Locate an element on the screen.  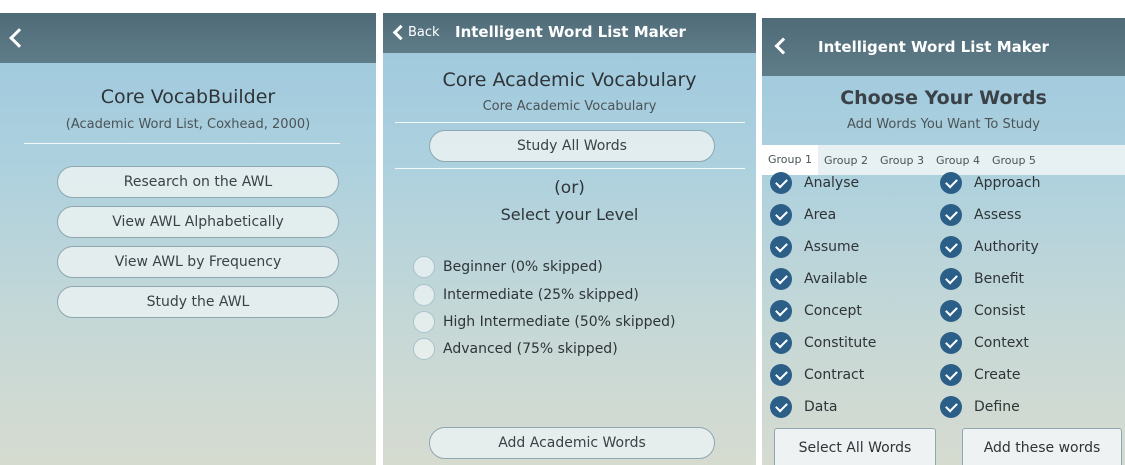
tab-group-4: Group 4 is located at coordinates (958, 160).